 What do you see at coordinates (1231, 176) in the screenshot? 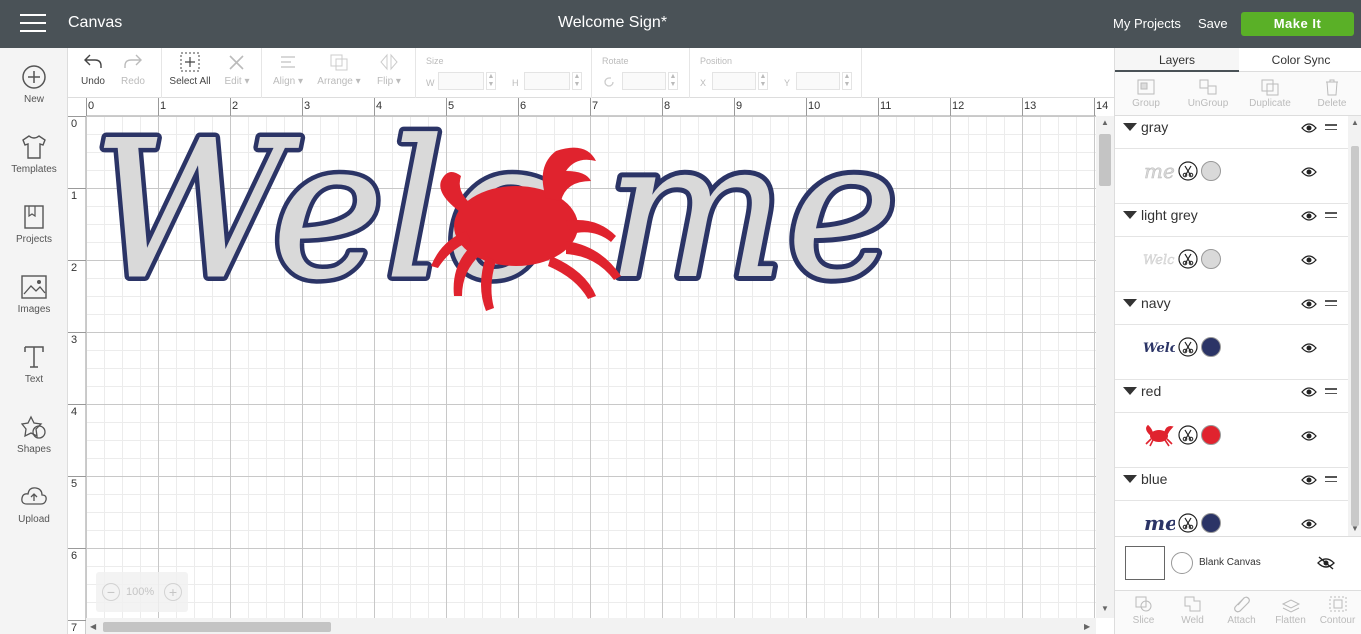
I see `layer-item-gray: me` at bounding box center [1231, 176].